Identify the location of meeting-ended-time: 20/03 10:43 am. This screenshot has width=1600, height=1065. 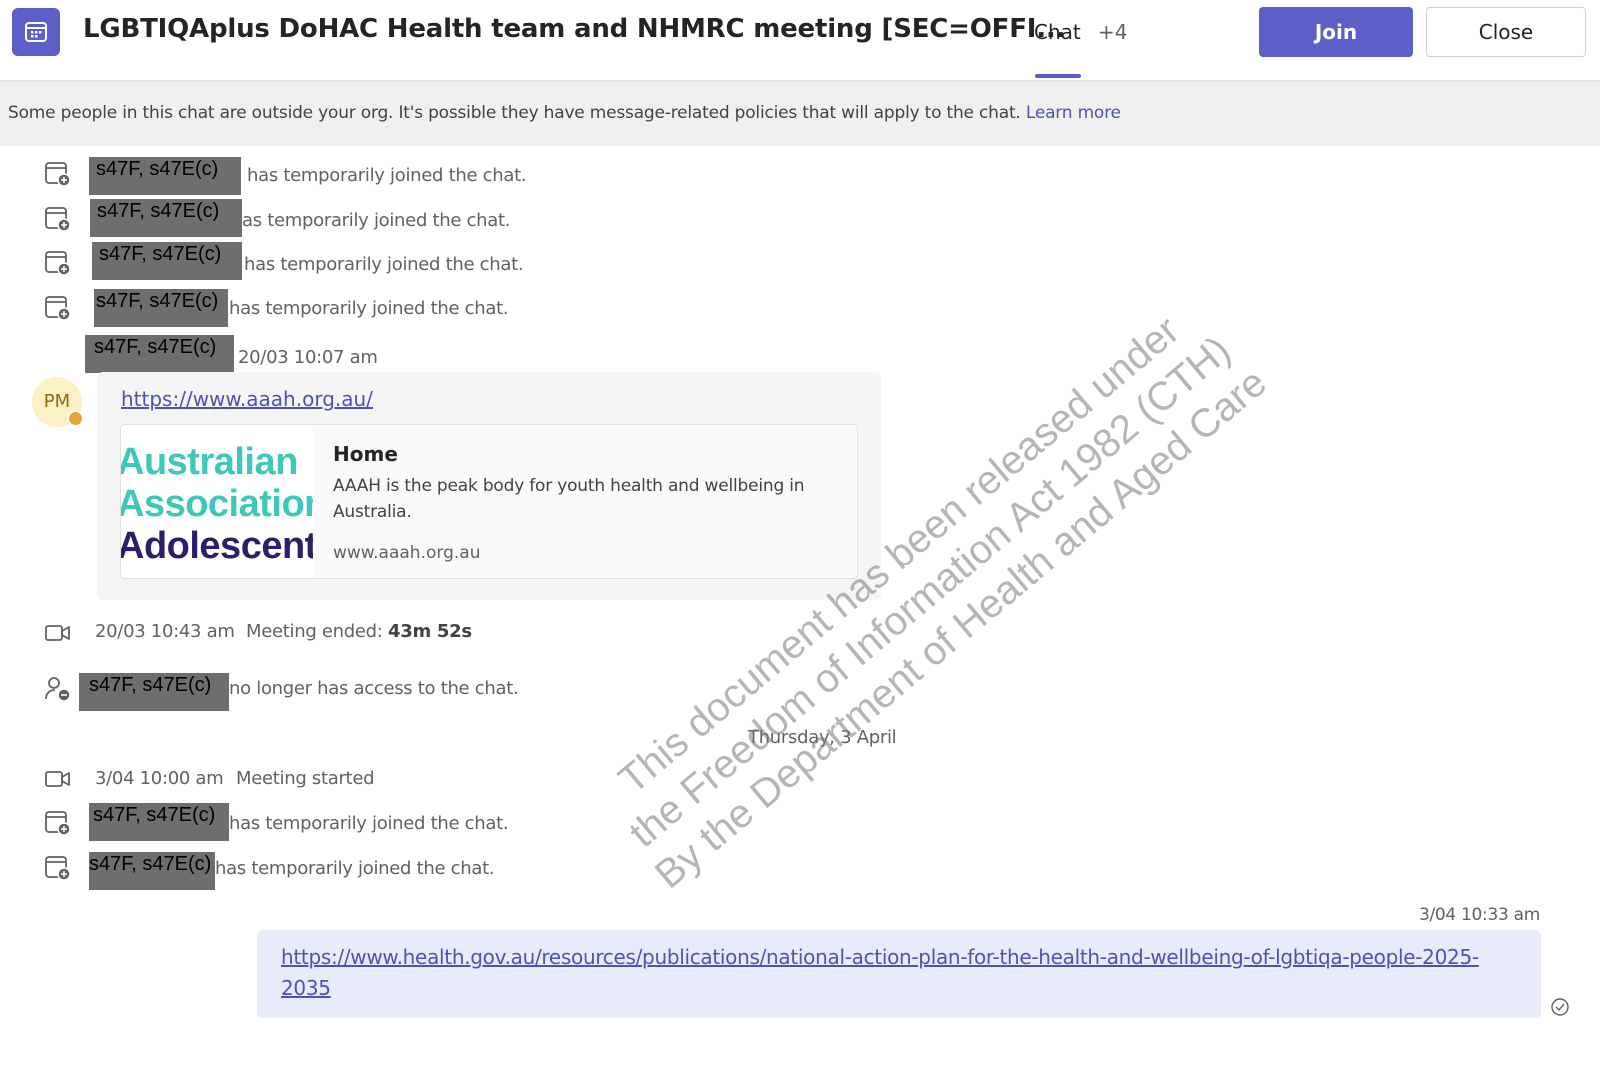
(165, 631).